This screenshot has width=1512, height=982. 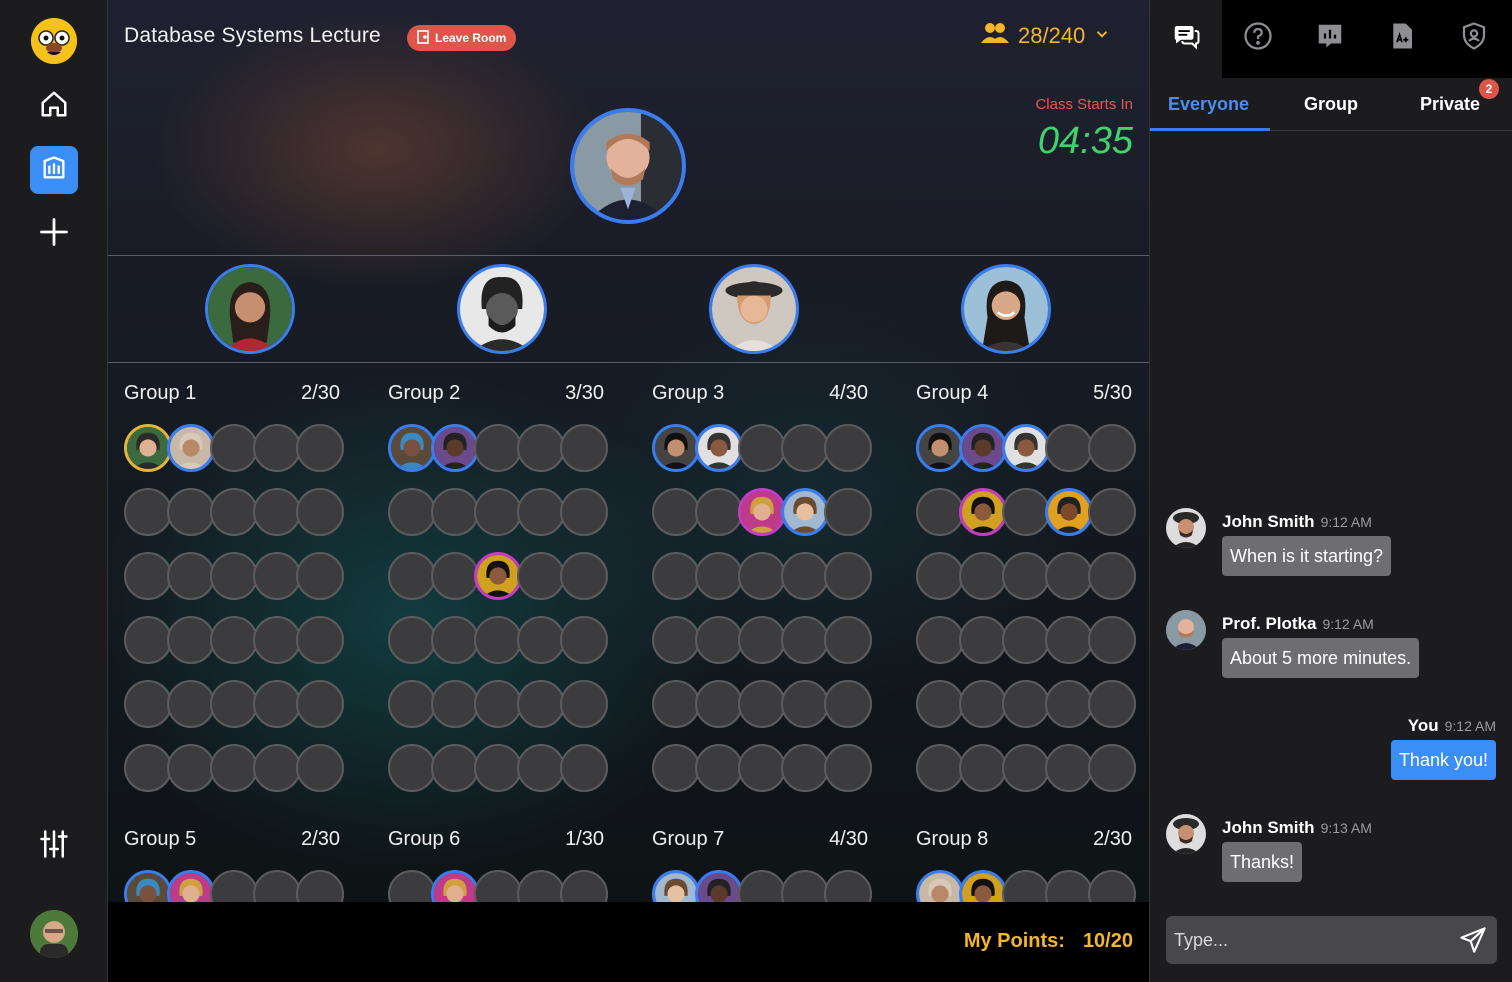 What do you see at coordinates (1208, 104) in the screenshot?
I see `tab-everyone: Everyone` at bounding box center [1208, 104].